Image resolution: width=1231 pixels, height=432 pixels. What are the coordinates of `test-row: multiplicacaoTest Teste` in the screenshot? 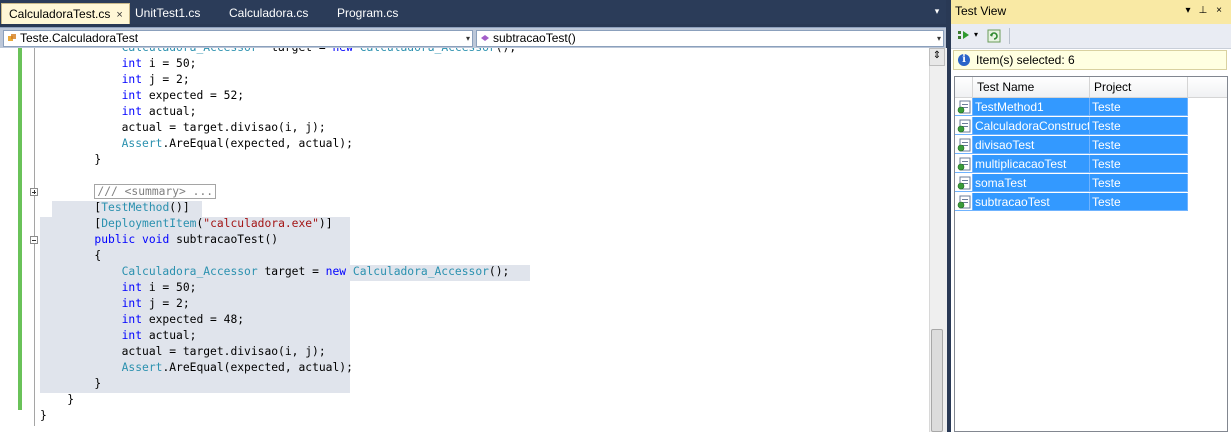 It's located at (1091, 164).